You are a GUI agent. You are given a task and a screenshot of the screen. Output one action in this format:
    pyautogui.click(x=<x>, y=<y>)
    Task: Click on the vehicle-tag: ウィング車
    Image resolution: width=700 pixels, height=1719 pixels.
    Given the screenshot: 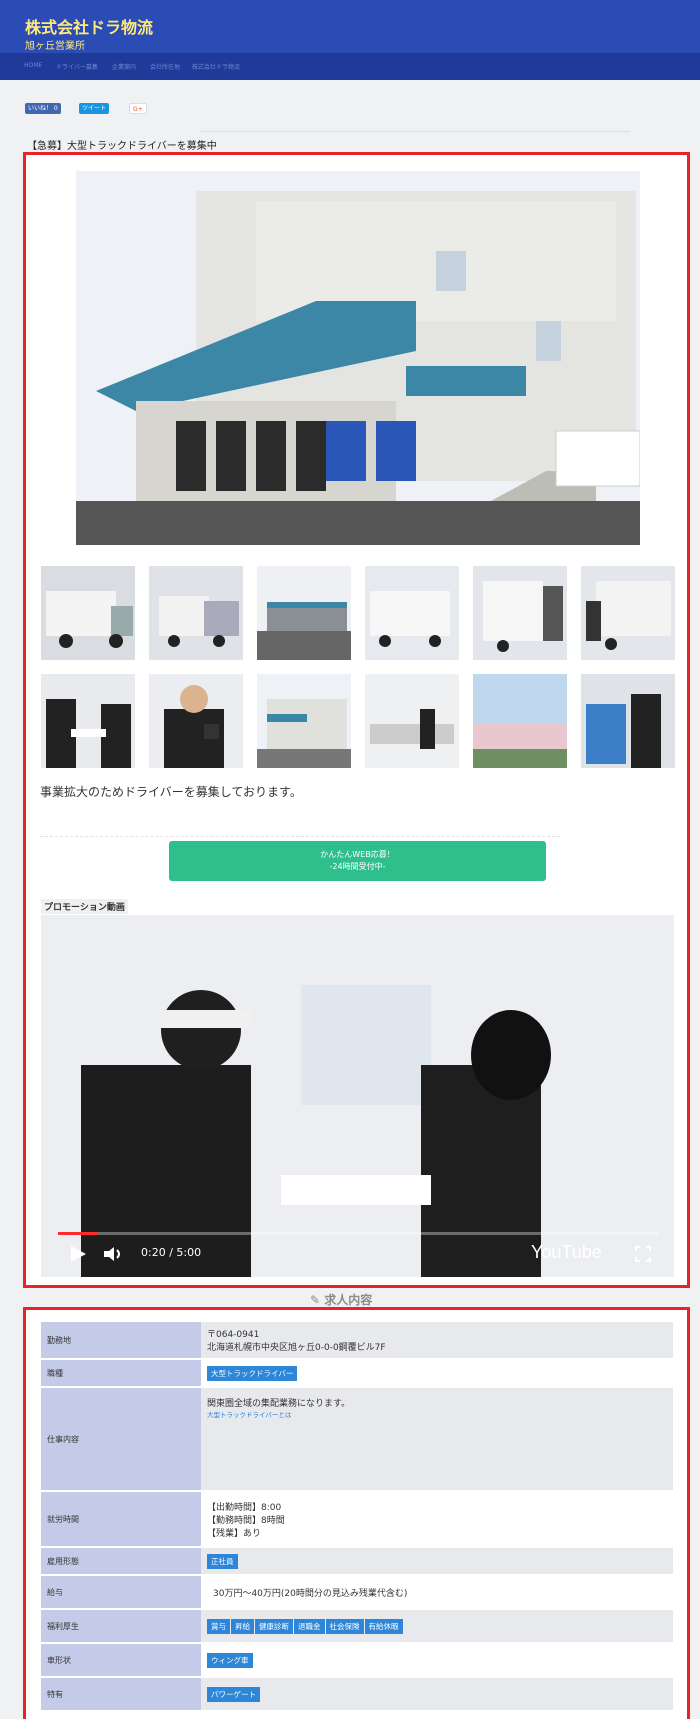 What is the action you would take?
    pyautogui.click(x=230, y=1660)
    